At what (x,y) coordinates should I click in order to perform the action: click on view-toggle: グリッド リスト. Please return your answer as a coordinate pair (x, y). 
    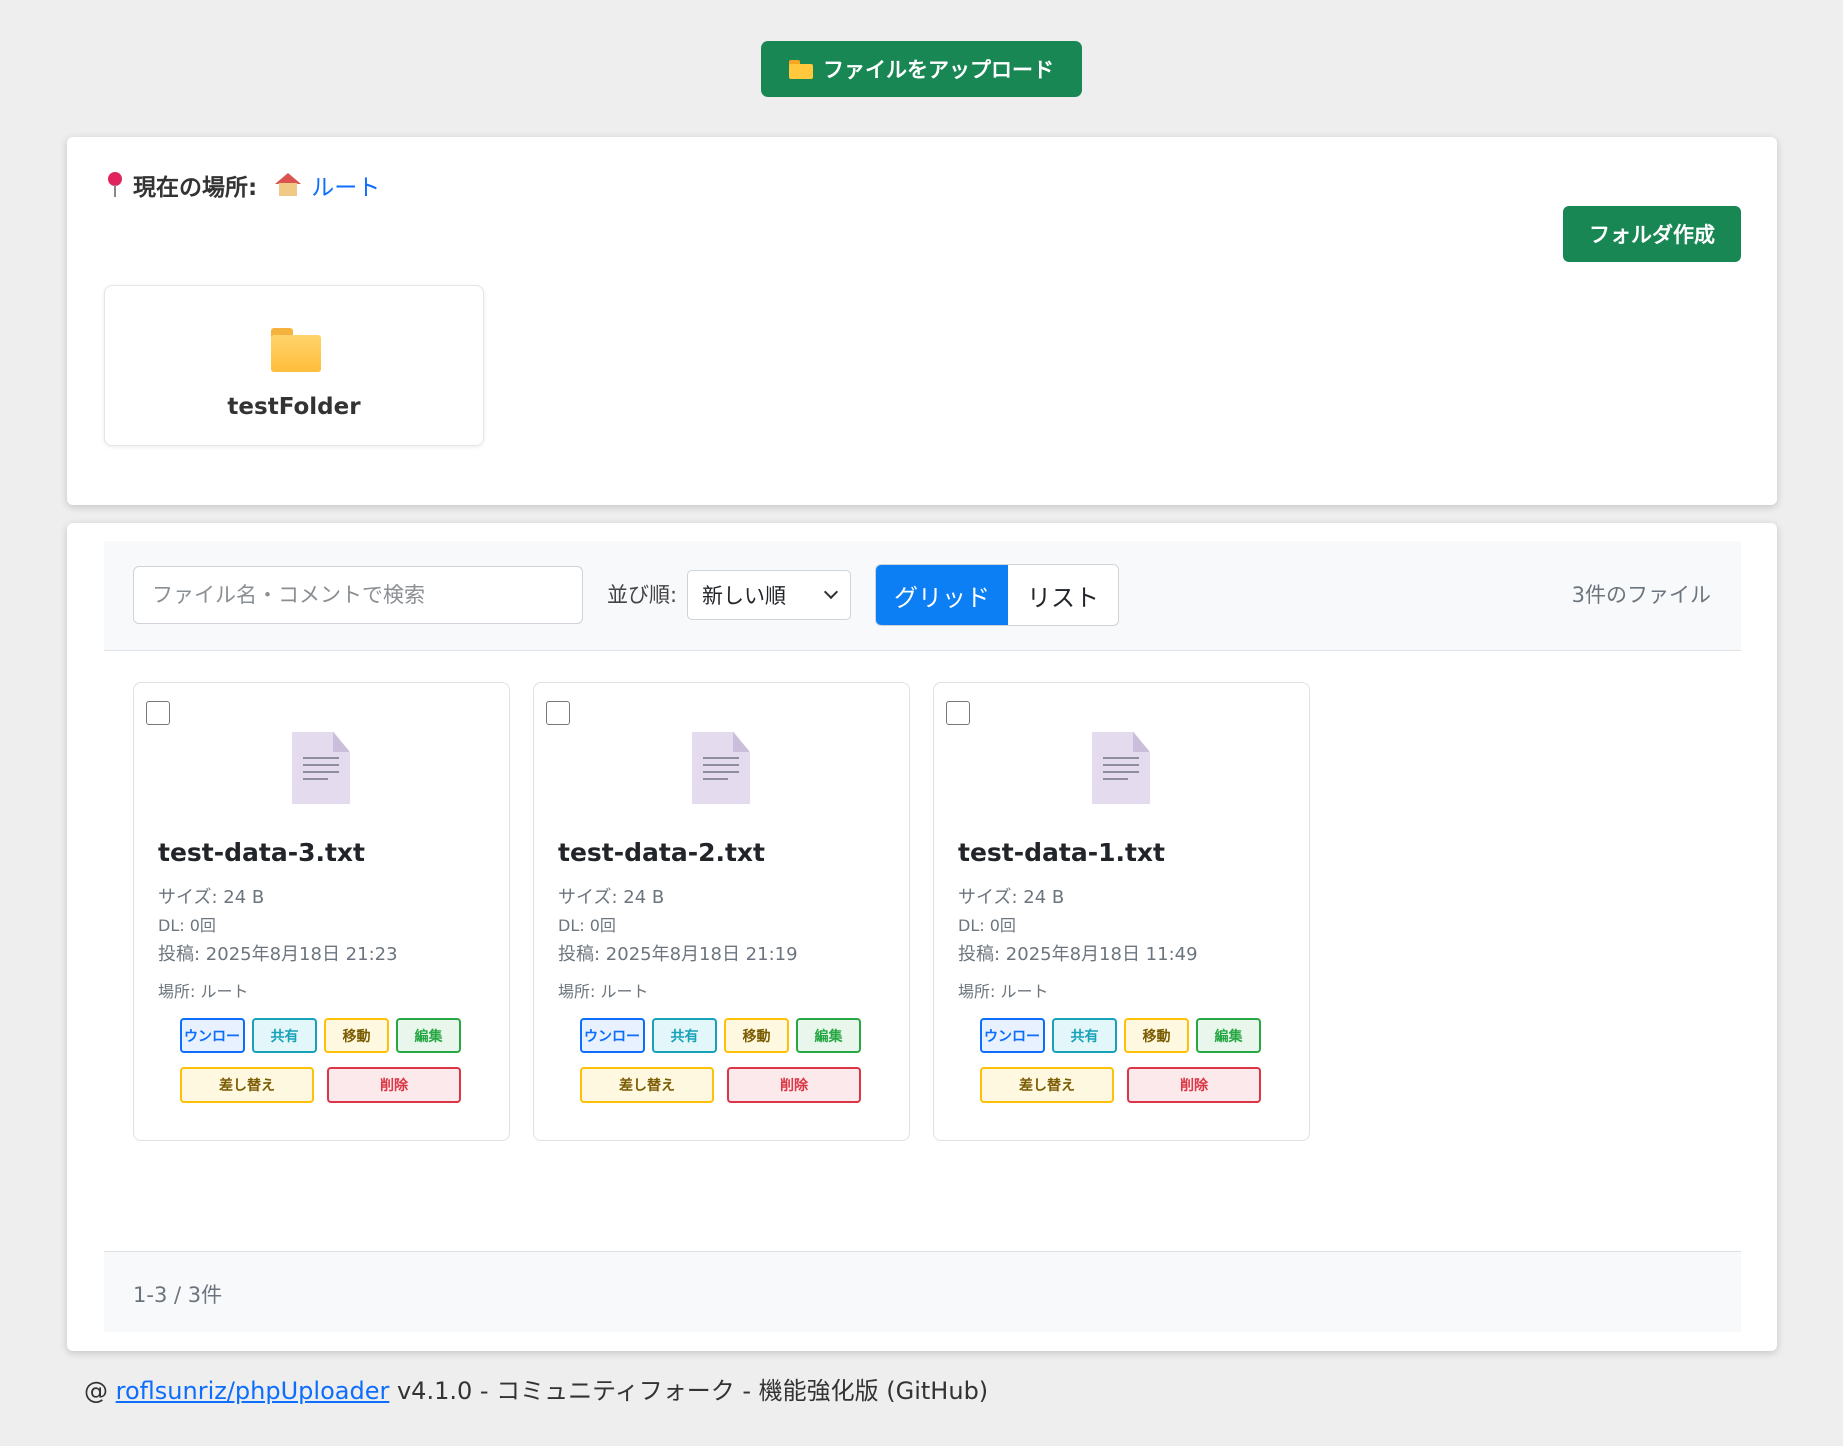
    Looking at the image, I should click on (997, 595).